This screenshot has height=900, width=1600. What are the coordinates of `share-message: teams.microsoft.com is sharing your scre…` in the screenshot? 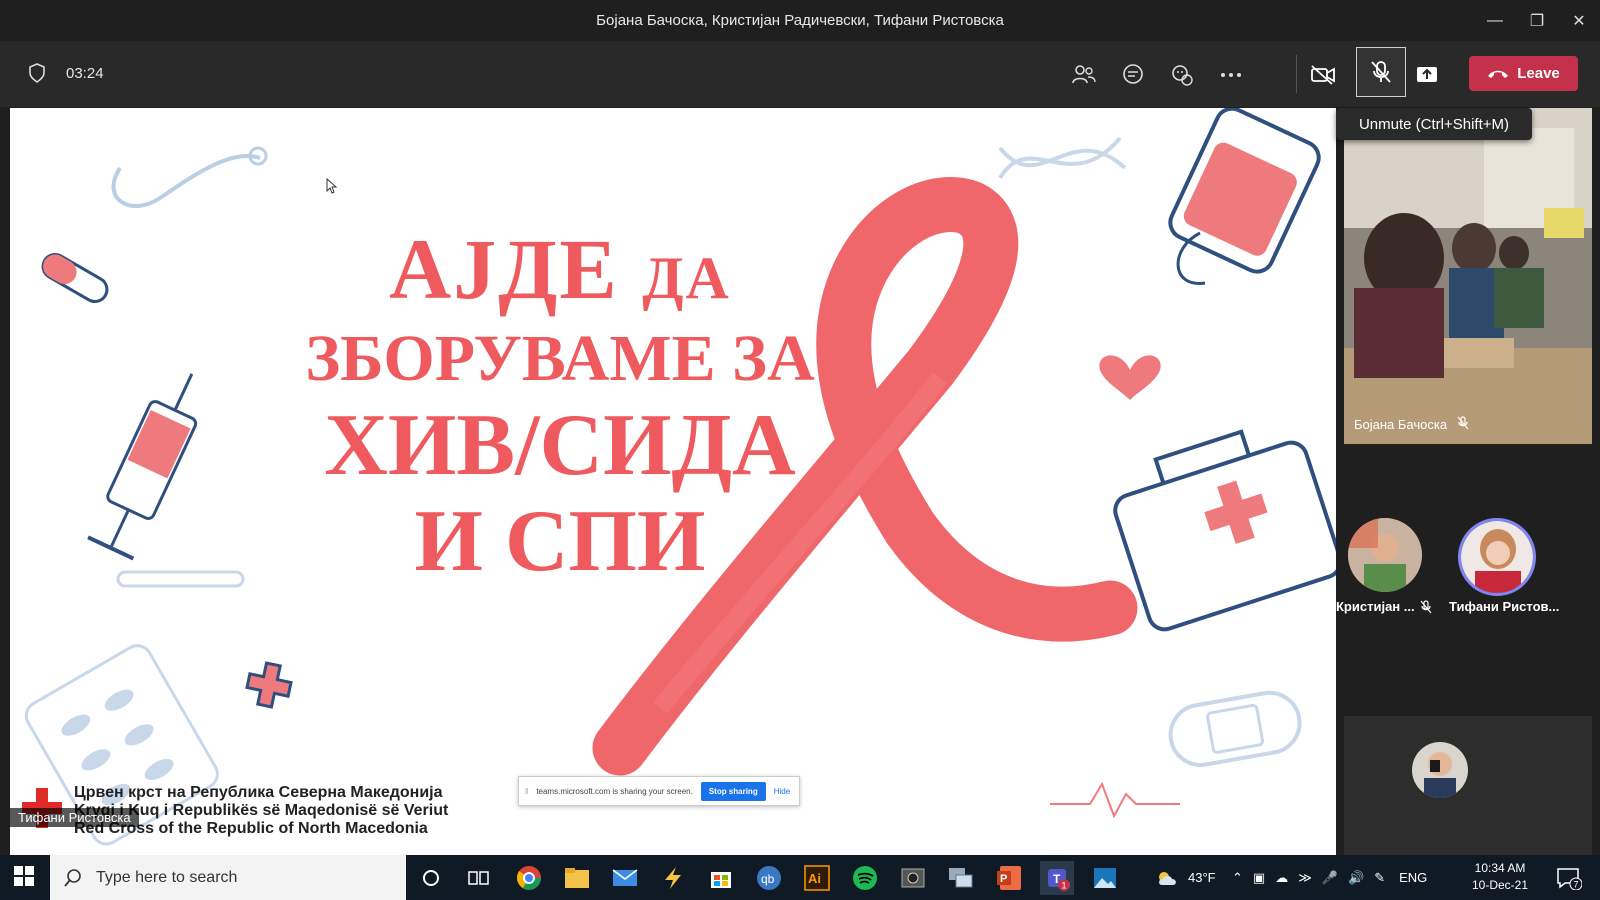 It's located at (614, 791).